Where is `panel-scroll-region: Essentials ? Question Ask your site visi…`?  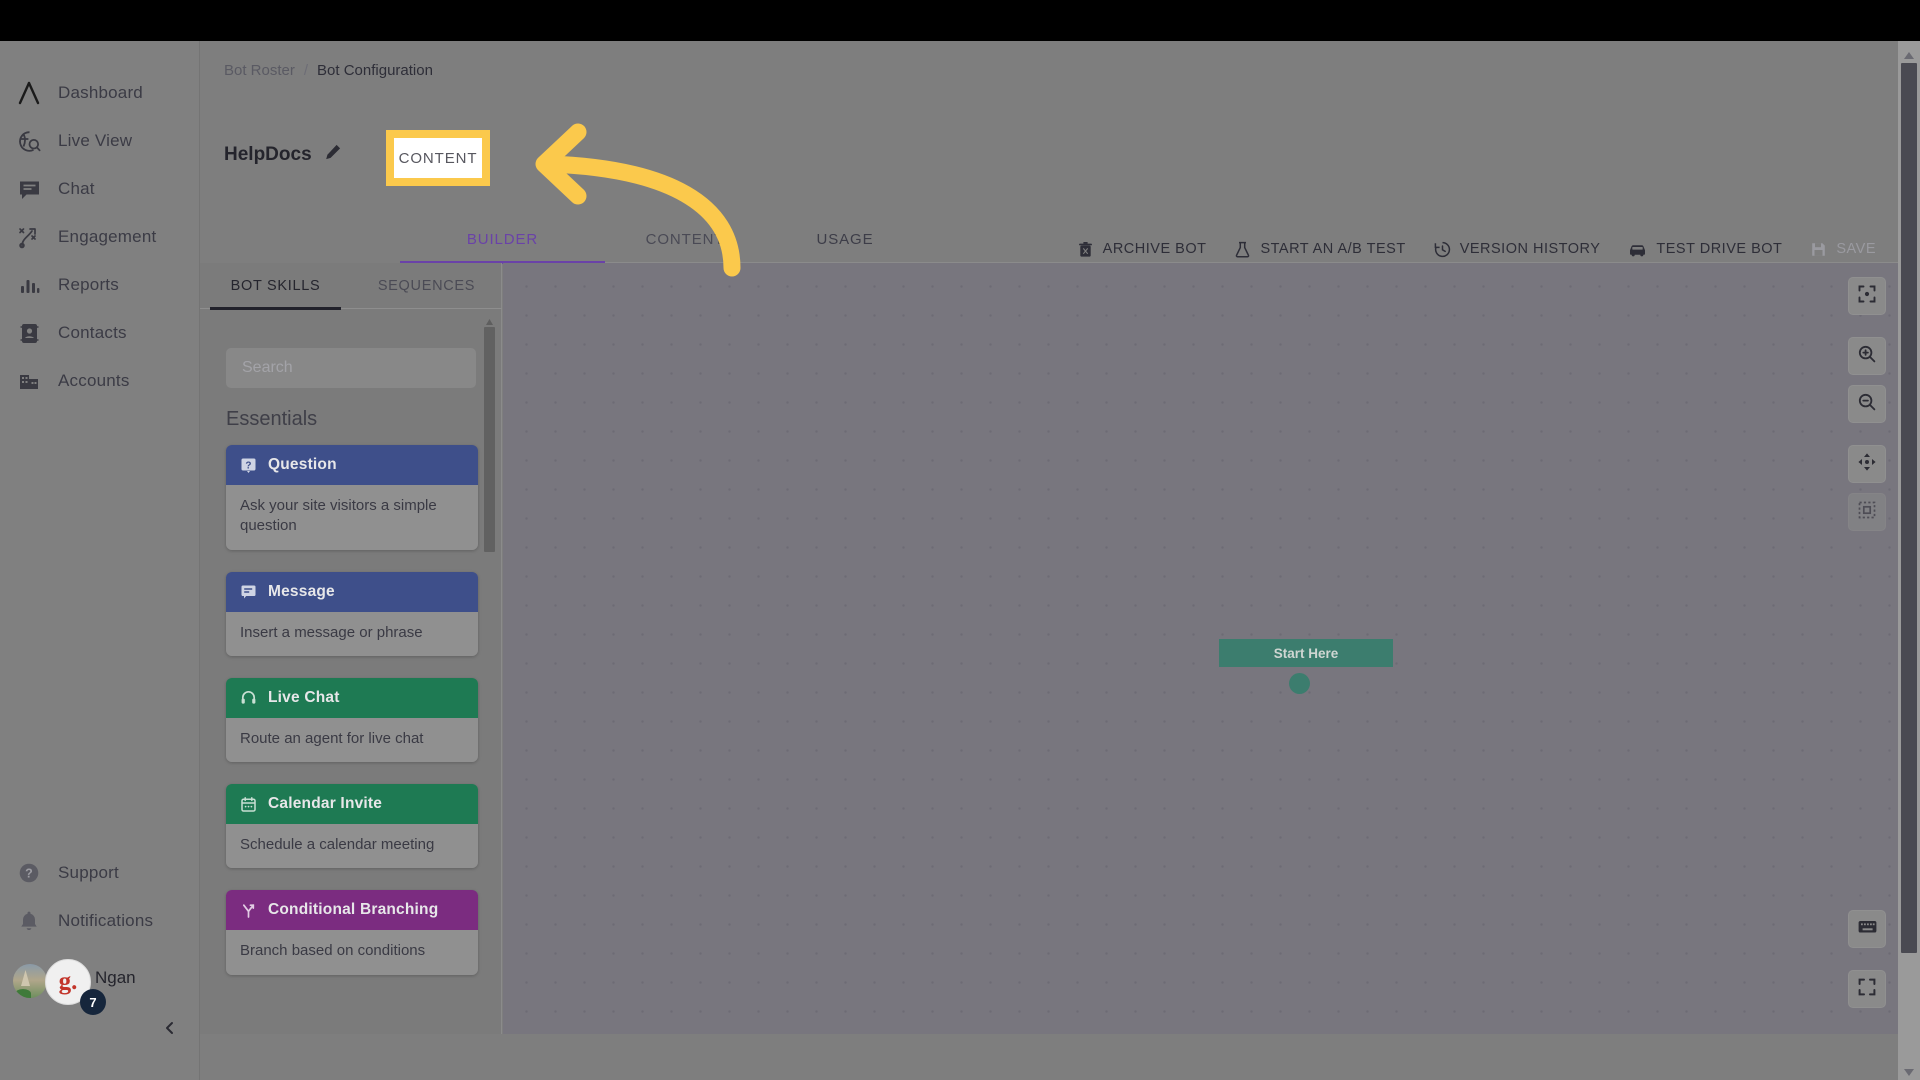
panel-scroll-region: Essentials ? Question Ask your site visi… is located at coordinates (351, 672).